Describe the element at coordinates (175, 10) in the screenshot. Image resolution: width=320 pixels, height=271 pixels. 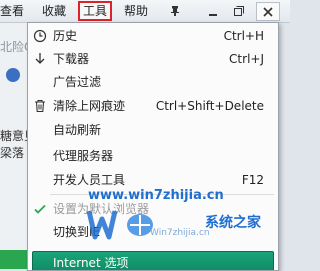
I see `pin-icon` at that location.